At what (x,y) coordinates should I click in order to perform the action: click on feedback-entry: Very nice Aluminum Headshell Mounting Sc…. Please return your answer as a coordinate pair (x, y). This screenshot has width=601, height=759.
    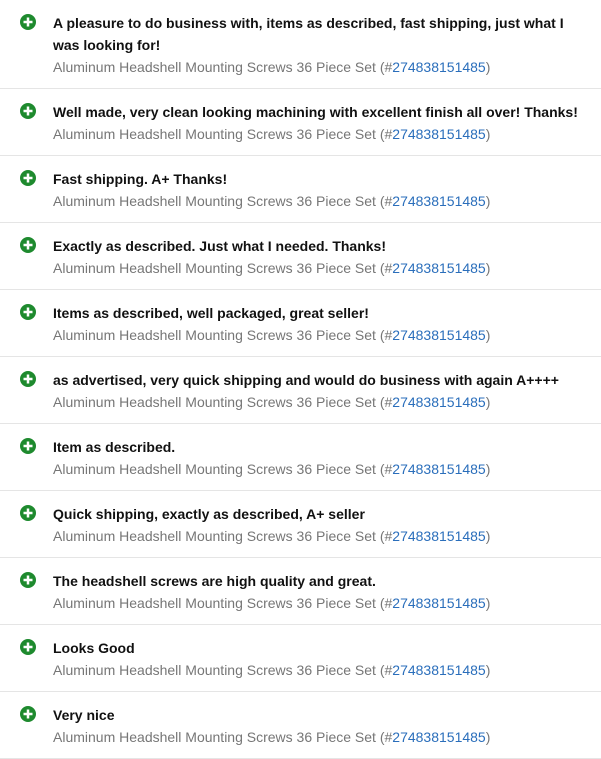
    Looking at the image, I should click on (300, 725).